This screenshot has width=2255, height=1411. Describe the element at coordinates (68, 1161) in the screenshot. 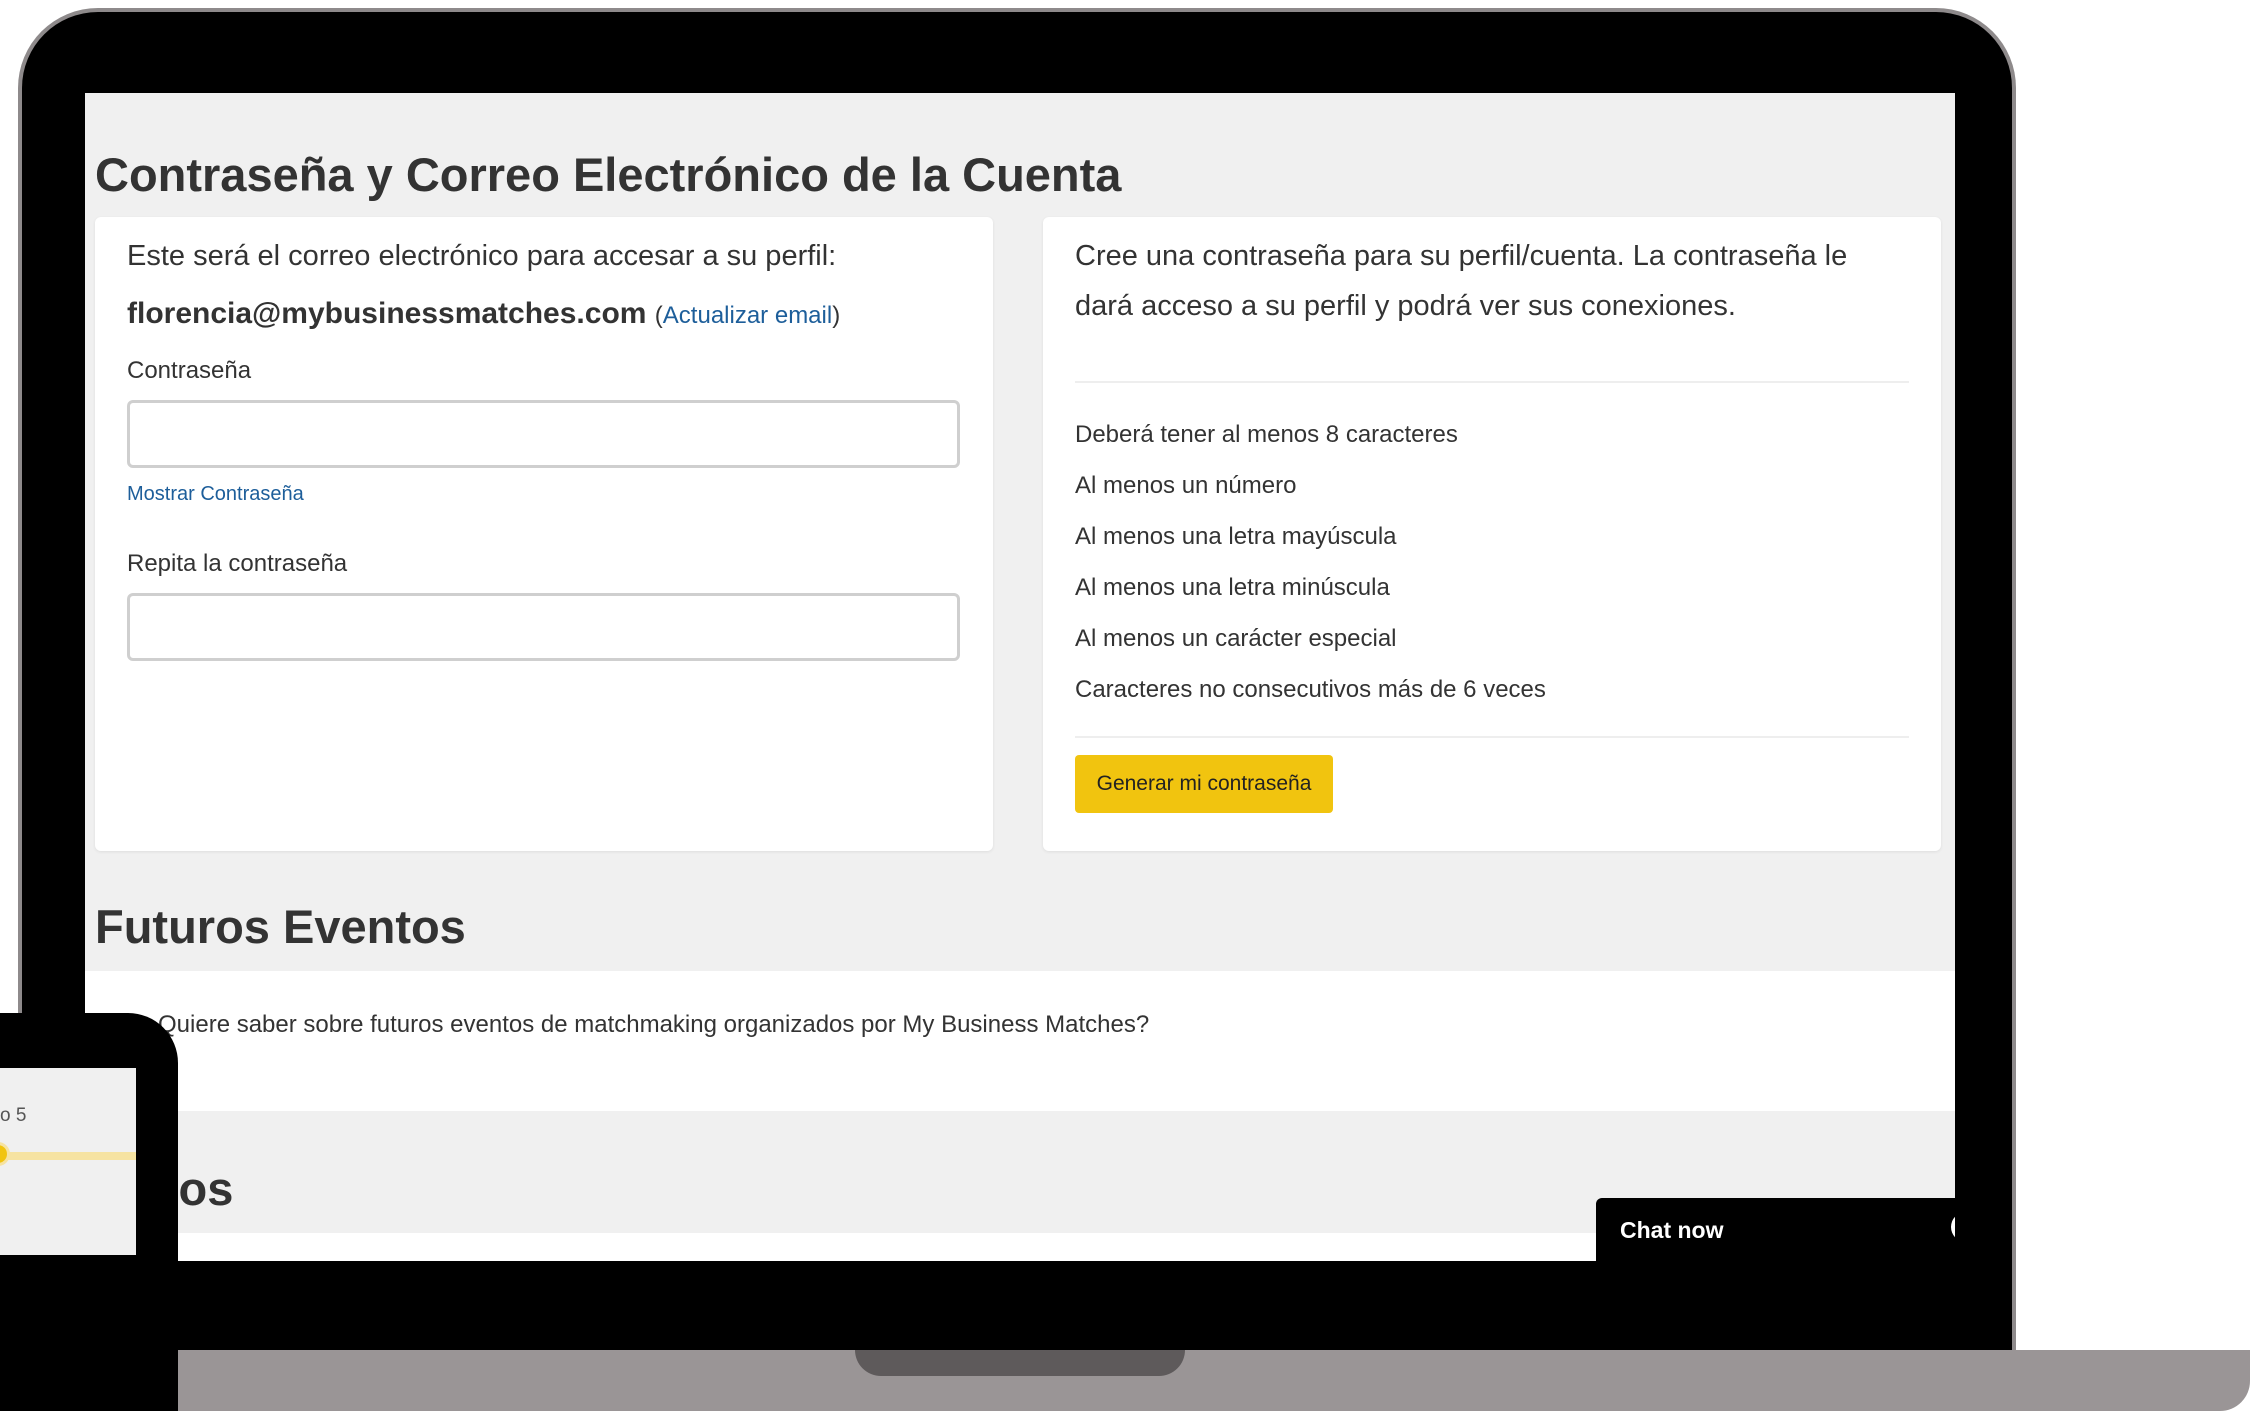

I see `tablet-screen: o 5` at that location.